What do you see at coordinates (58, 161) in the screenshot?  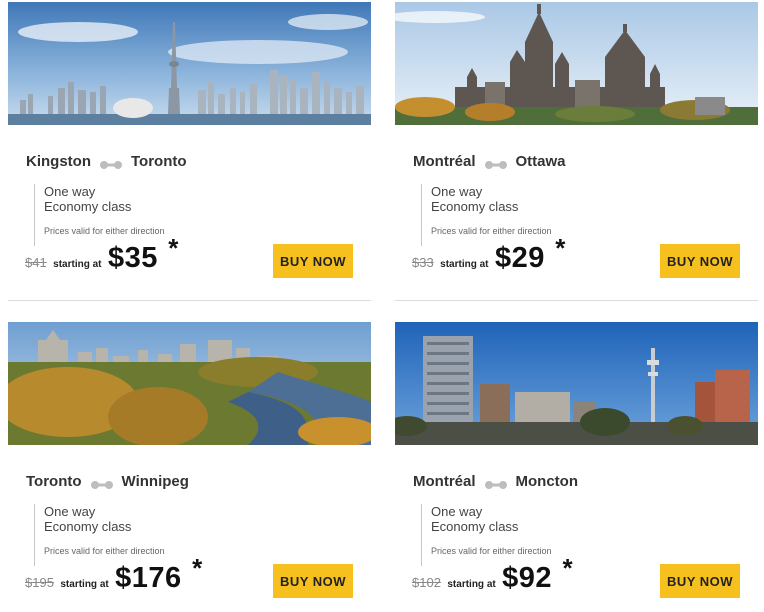 I see `origin-city: Kingston` at bounding box center [58, 161].